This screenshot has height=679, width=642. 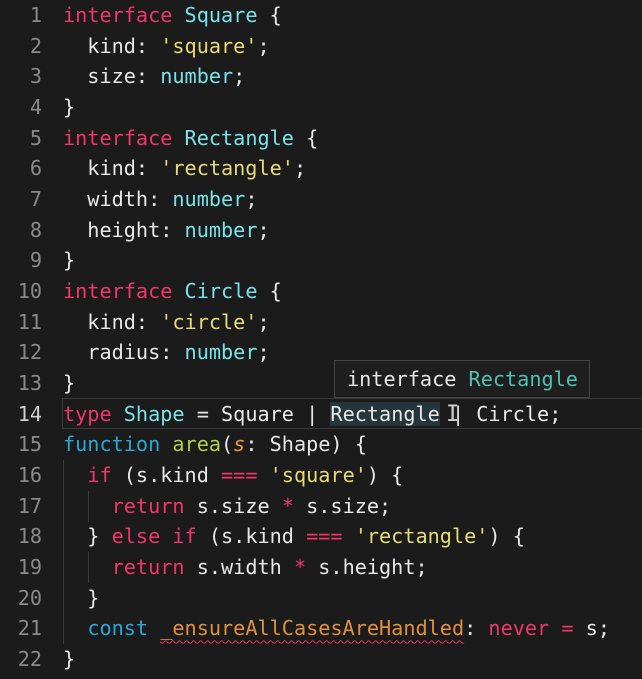 I want to click on text-cursor-icon: I, so click(x=453, y=414).